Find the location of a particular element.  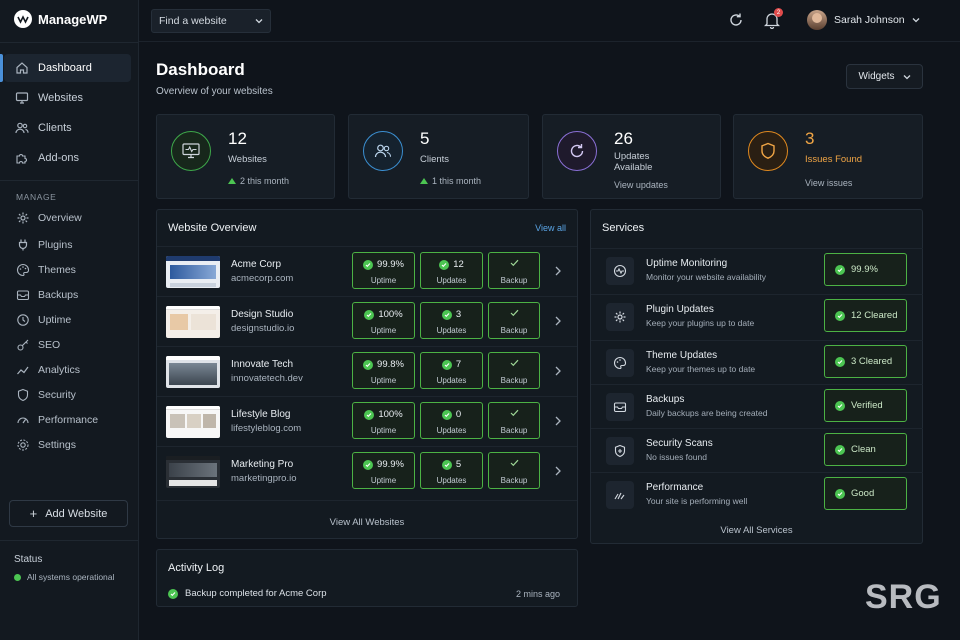

service-item-security-scans: Security Scans No issues found Clean is located at coordinates (757, 450).